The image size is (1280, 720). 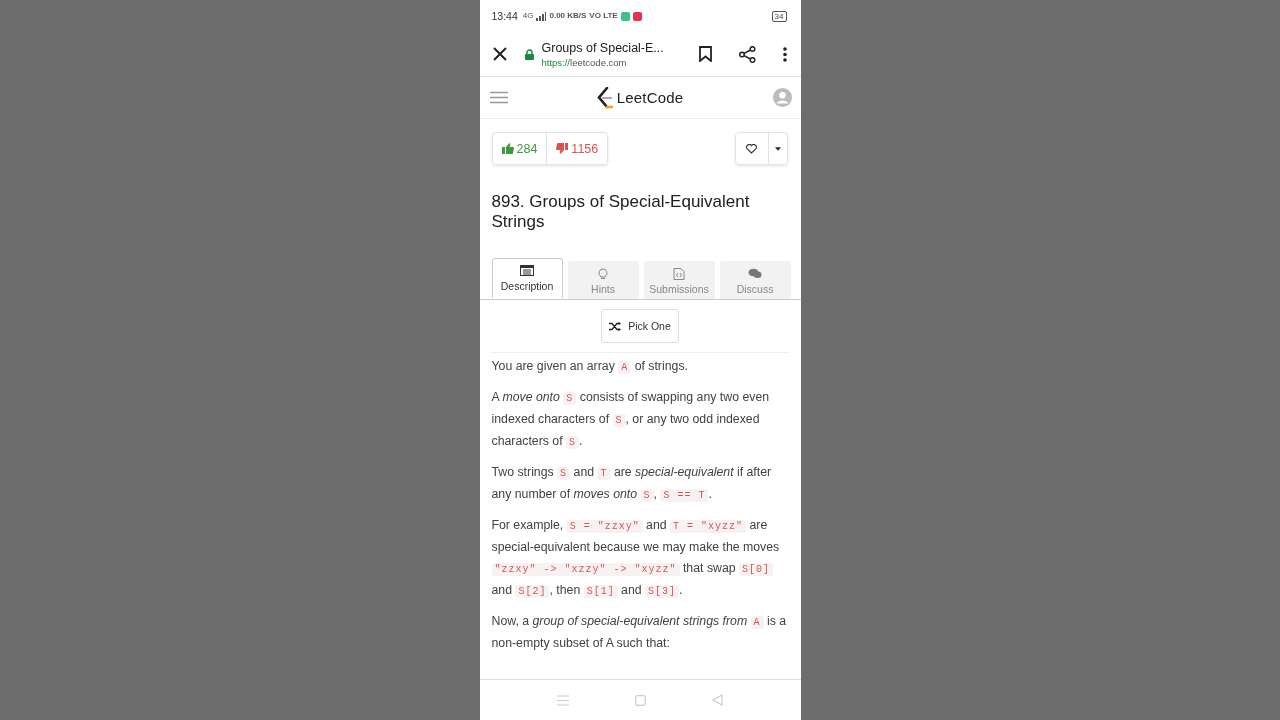 What do you see at coordinates (603, 16) in the screenshot?
I see `volte-label: VO LTE` at bounding box center [603, 16].